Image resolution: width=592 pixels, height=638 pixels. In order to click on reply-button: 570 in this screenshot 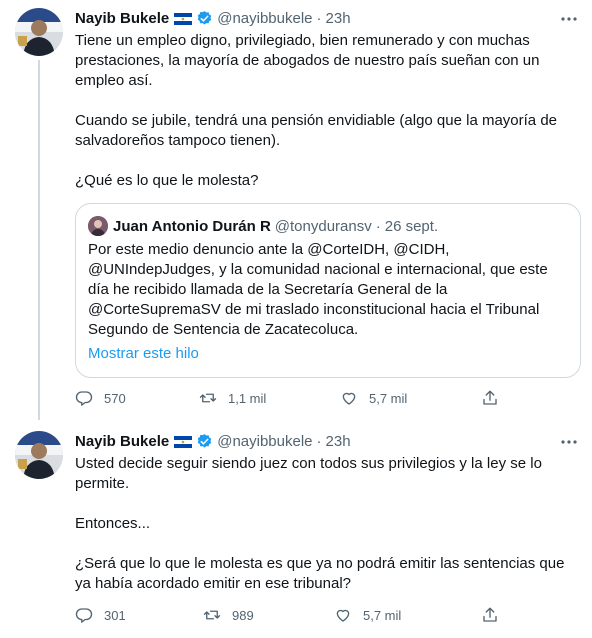, I will do `click(100, 398)`.